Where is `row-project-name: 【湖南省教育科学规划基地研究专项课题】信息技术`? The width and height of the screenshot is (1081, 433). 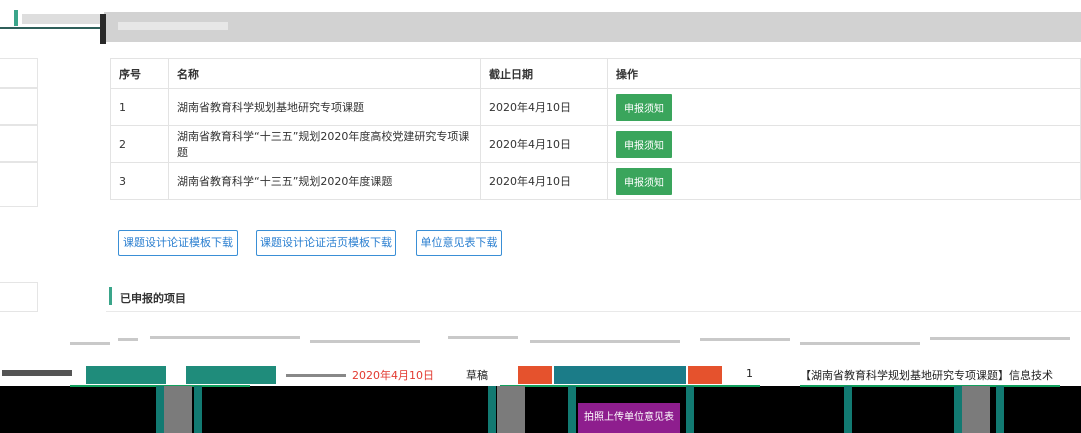
row-project-name: 【湖南省教育科学规划基地研究专项课题】信息技术 is located at coordinates (926, 375).